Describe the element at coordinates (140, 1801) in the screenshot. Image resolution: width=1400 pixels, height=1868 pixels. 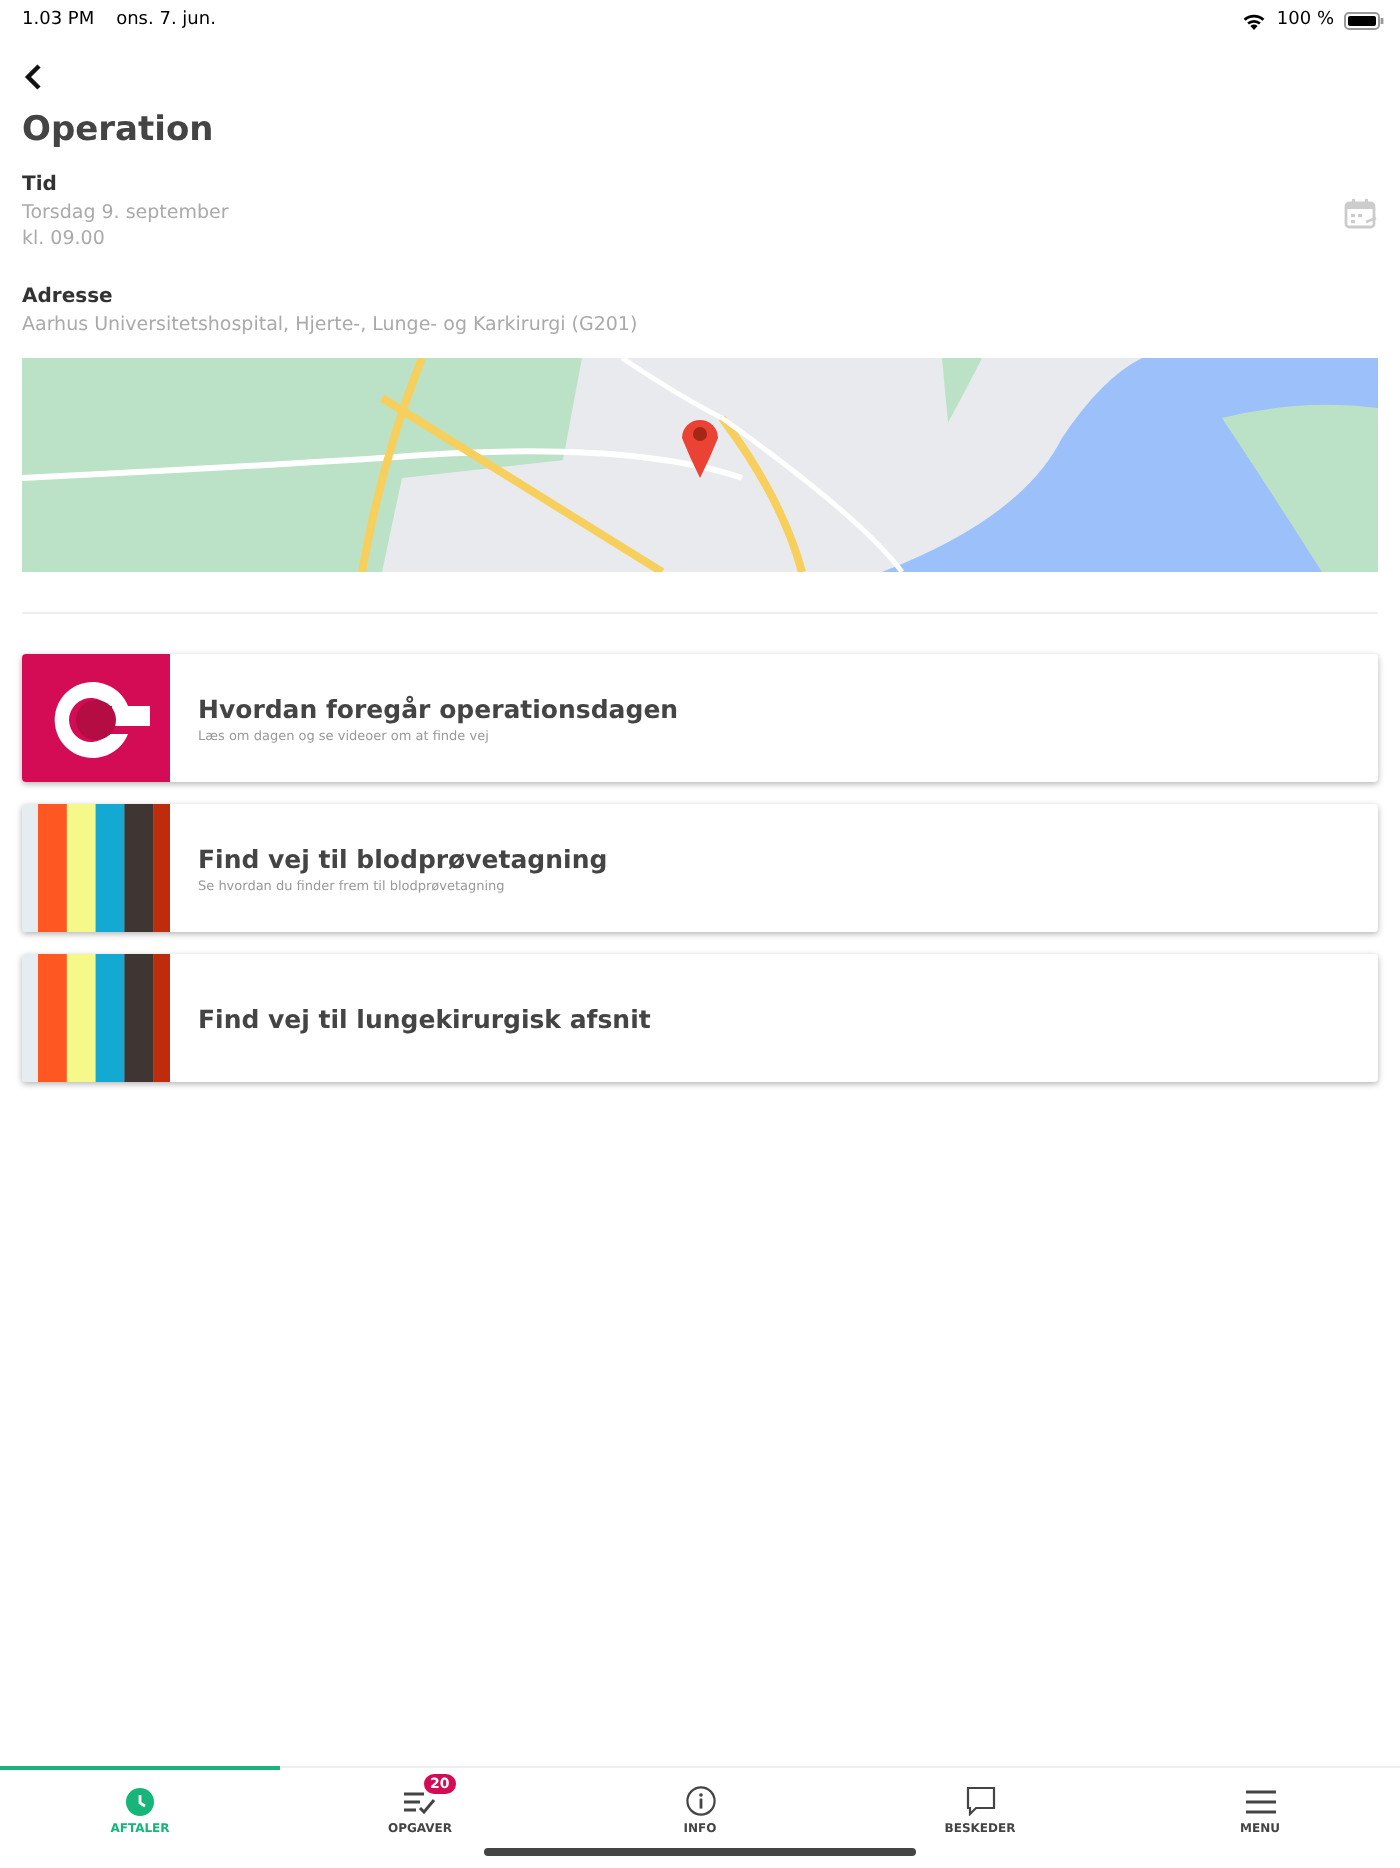
I see `clock-icon` at that location.